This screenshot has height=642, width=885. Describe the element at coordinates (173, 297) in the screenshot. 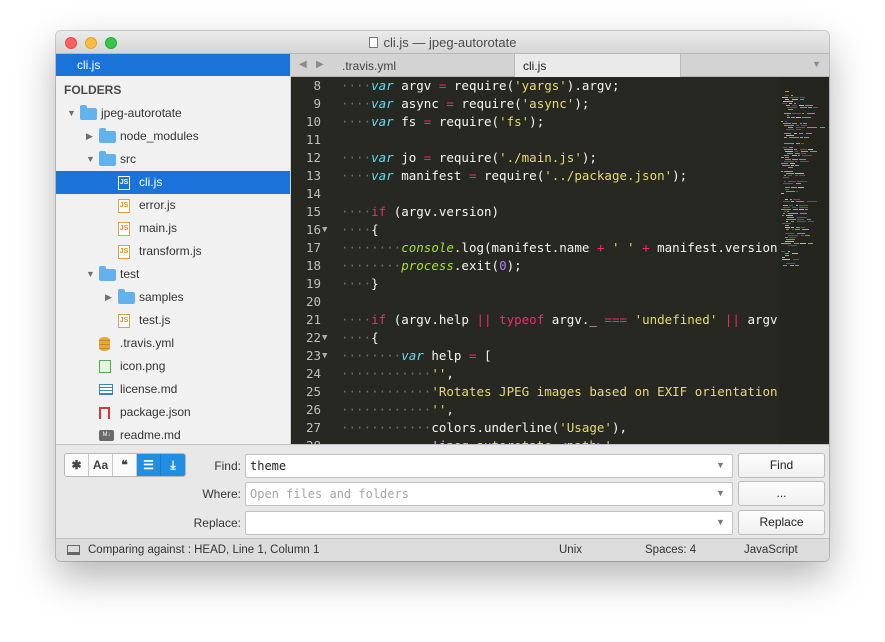

I see `tree-item-samples: ▶ samples` at that location.